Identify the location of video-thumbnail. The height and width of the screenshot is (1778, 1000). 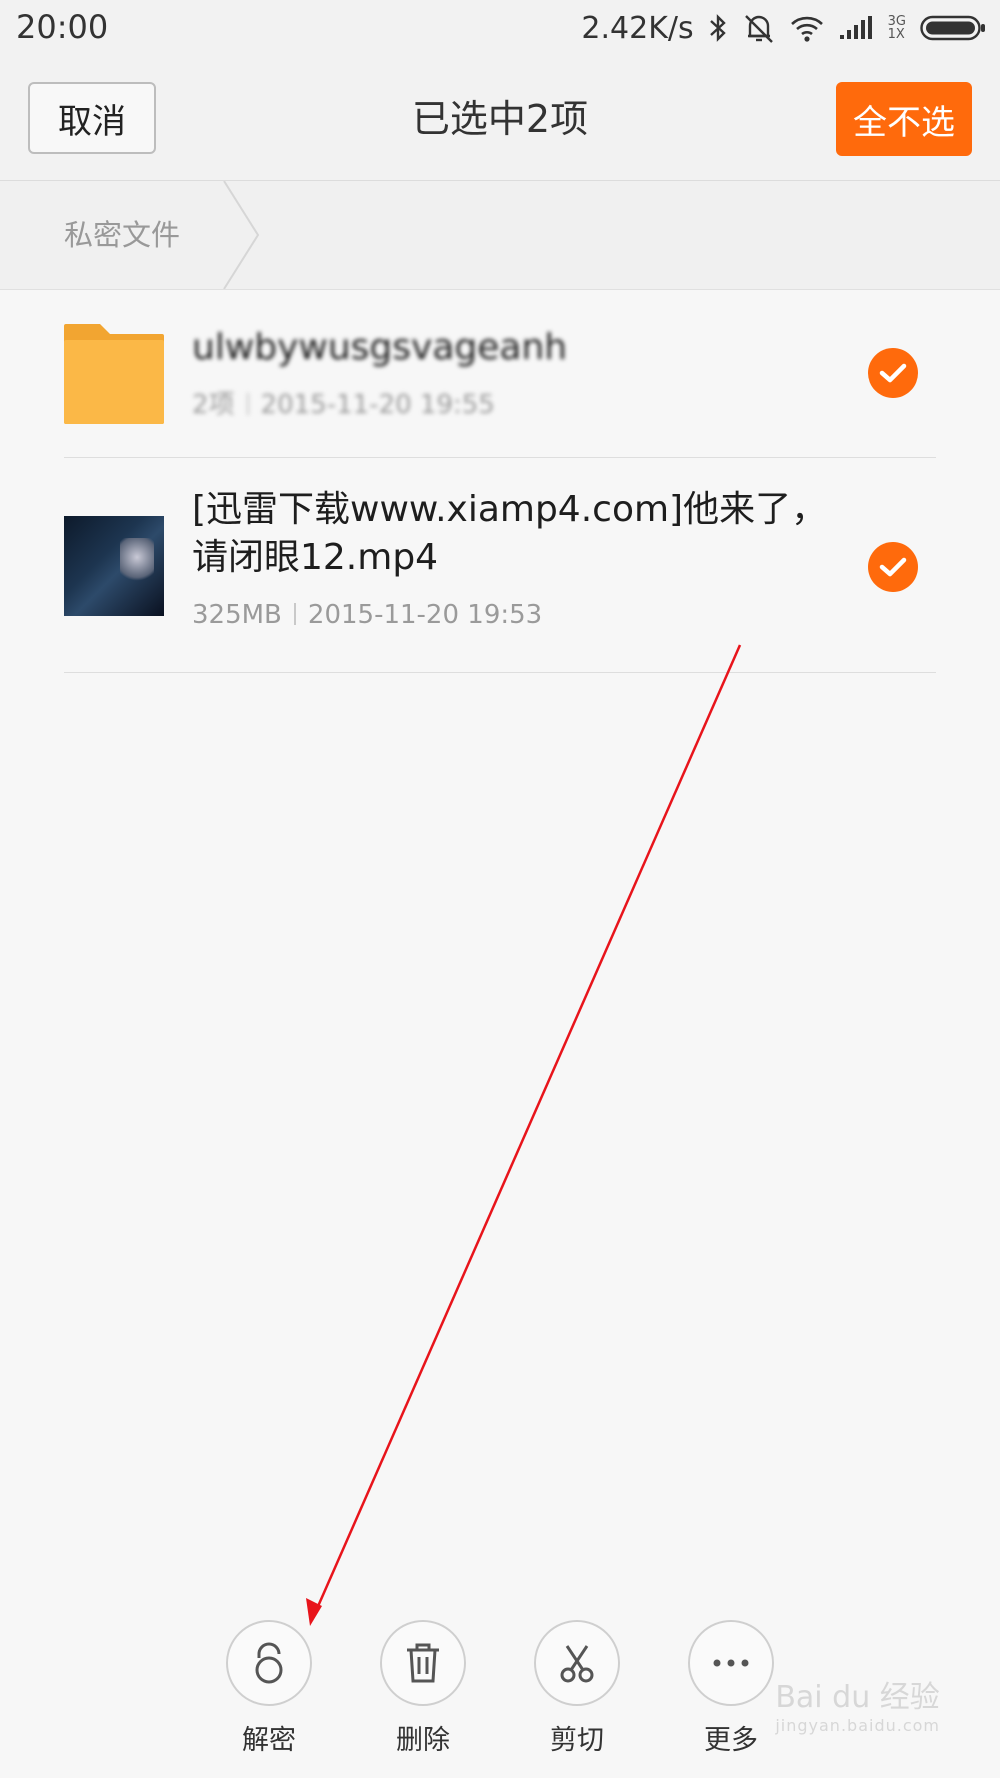
(114, 566).